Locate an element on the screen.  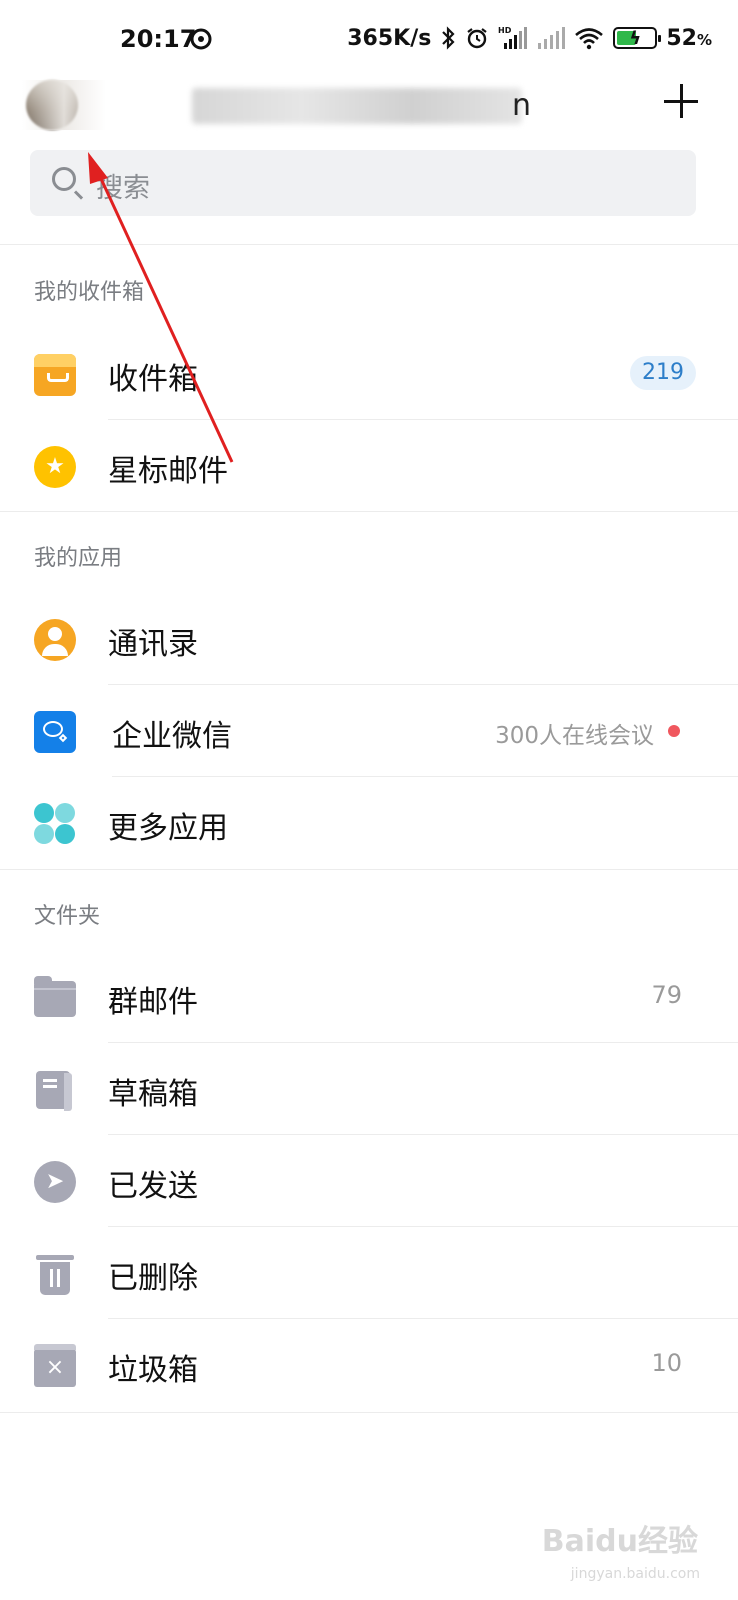
list-item-label: 企业微信 is located at coordinates (172, 736).